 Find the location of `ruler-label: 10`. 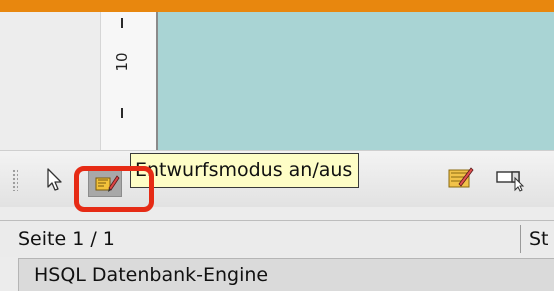

ruler-label: 10 is located at coordinates (122, 62).